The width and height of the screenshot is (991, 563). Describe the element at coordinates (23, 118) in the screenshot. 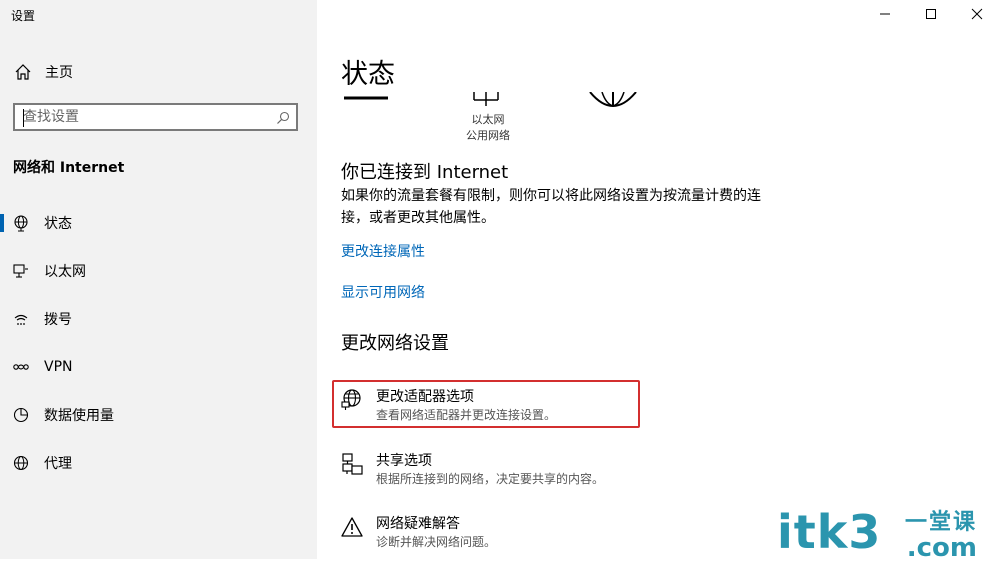

I see `text-caret` at that location.